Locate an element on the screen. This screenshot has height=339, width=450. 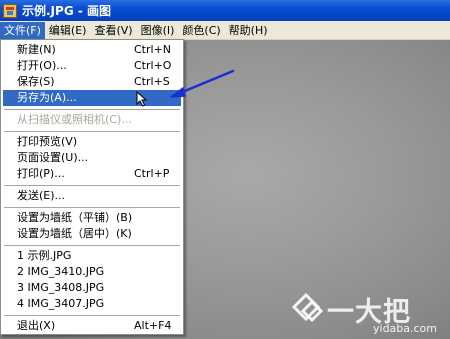
menu-colors: 颜色(C) is located at coordinates (201, 30).